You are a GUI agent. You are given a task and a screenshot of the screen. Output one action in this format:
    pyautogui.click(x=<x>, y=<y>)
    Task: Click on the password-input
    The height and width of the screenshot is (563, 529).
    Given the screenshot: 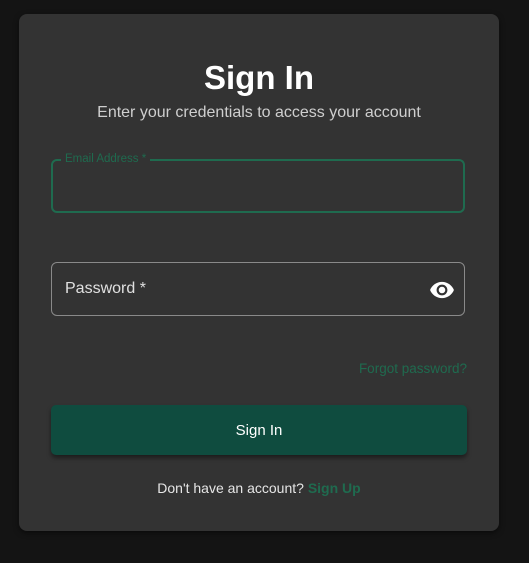 What is the action you would take?
    pyautogui.click(x=258, y=289)
    